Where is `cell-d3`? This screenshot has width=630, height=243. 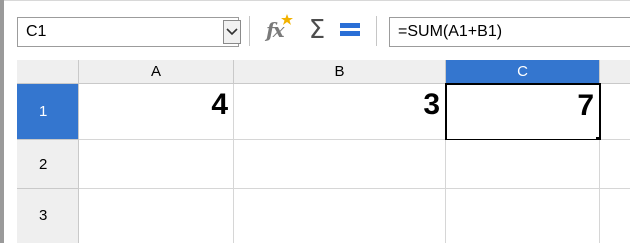
cell-d3 is located at coordinates (615, 216).